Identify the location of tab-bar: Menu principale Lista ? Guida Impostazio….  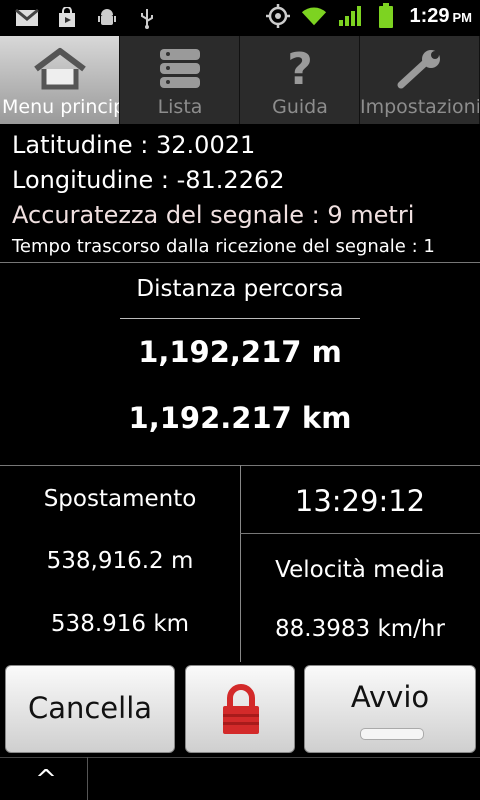
(240, 80).